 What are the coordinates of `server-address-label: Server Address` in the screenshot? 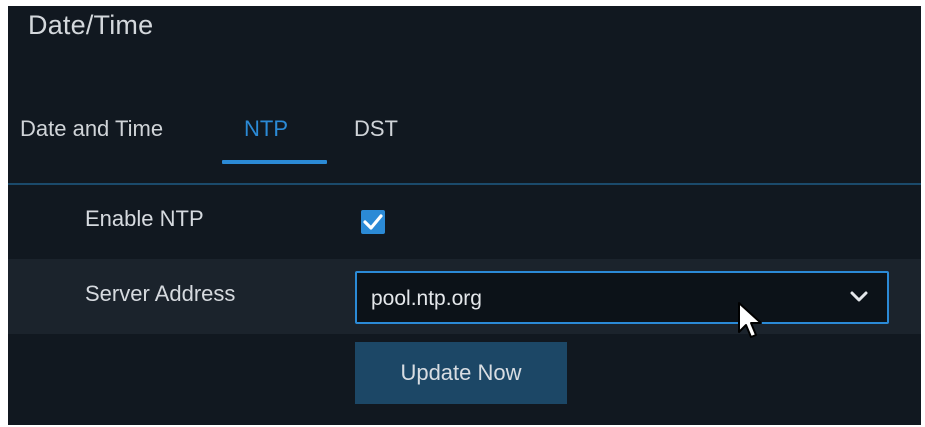 It's located at (160, 293).